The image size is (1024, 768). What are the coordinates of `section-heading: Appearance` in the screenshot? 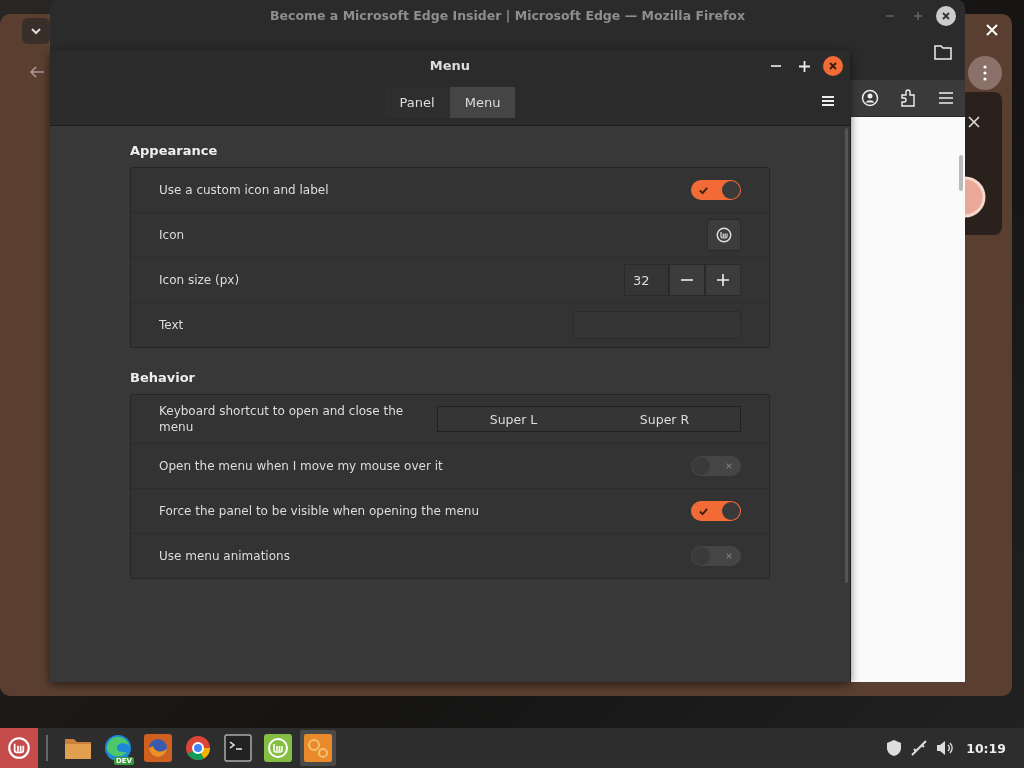 It's located at (174, 150).